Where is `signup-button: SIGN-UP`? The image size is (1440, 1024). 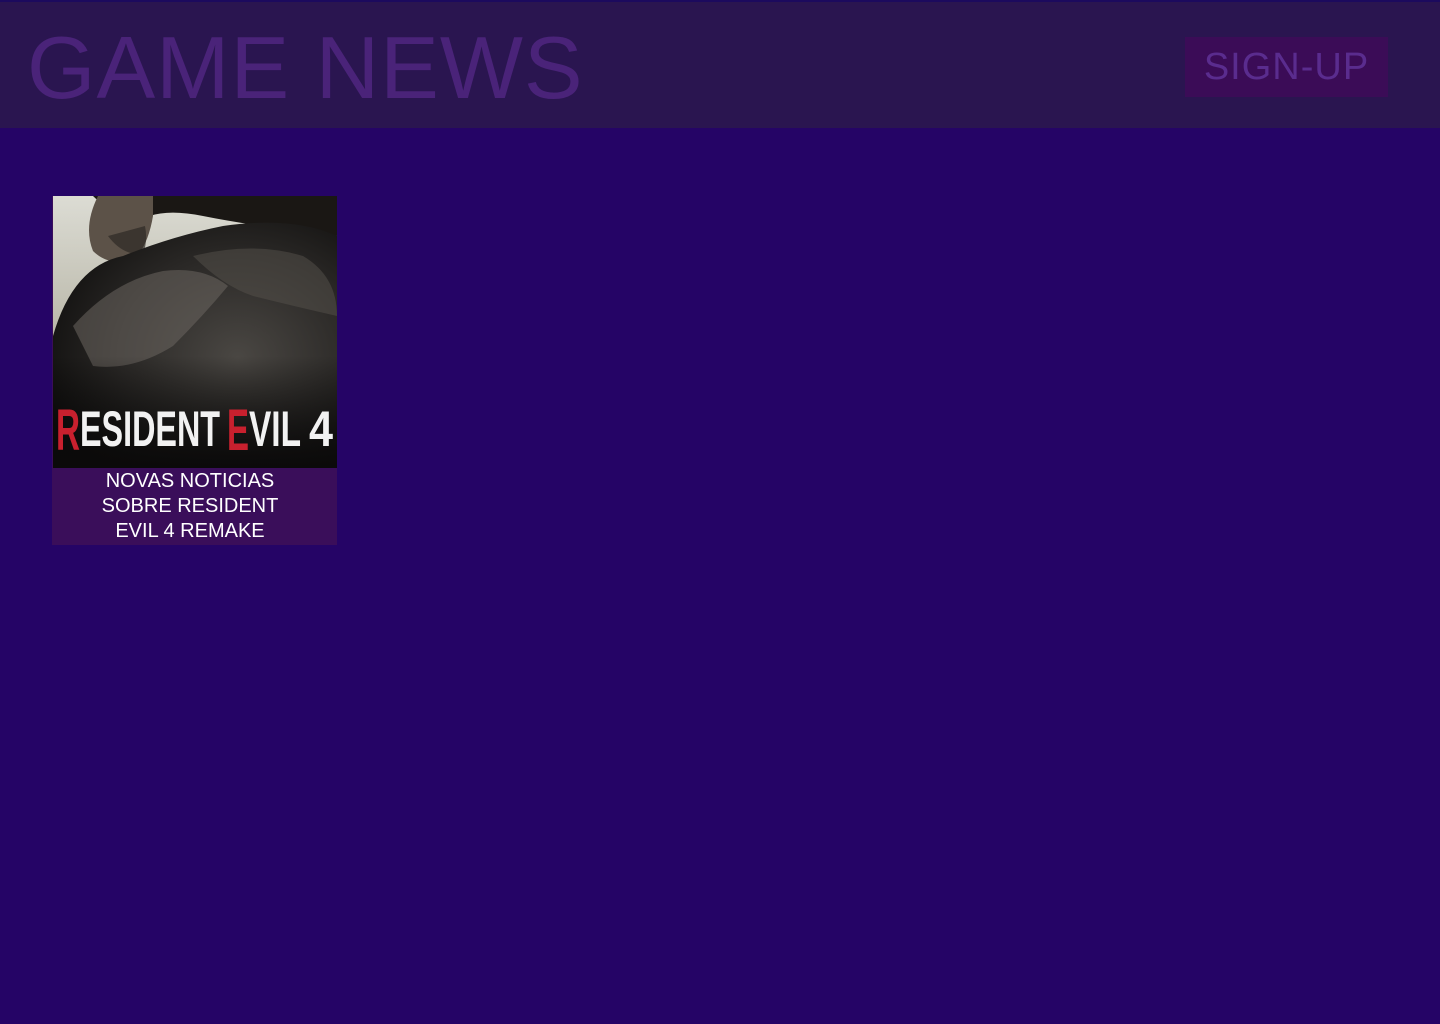
signup-button: SIGN-UP is located at coordinates (1286, 67).